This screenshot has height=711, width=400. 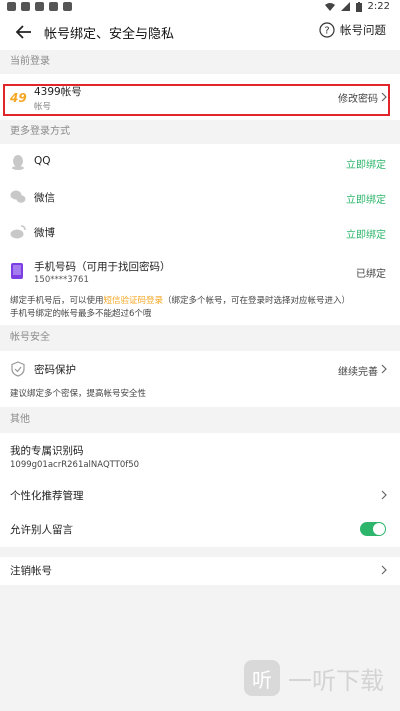 I want to click on battery-icon, so click(x=358, y=6).